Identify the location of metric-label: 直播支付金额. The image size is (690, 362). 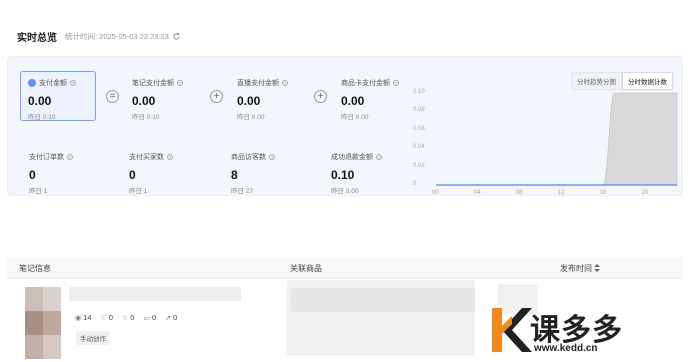
(258, 83).